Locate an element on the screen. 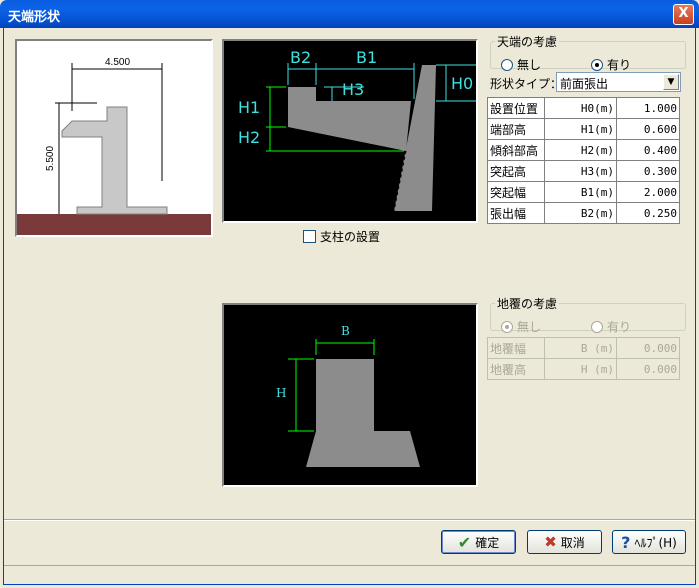 This screenshot has height=588, width=699. ground-strip is located at coordinates (114, 224).